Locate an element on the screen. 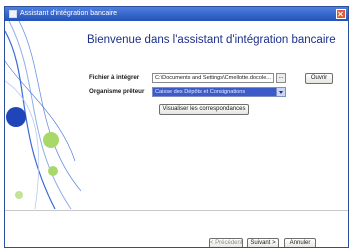 This screenshot has height=251, width=353. cancel-button: Annuler is located at coordinates (300, 242).